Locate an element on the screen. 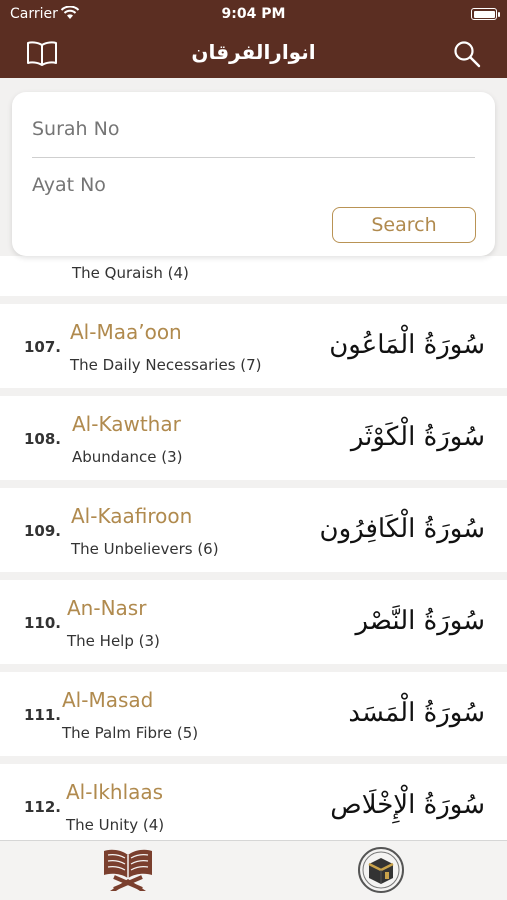  surah-arabic-name: سُورَةُ الْكَافِرُون is located at coordinates (402, 529).